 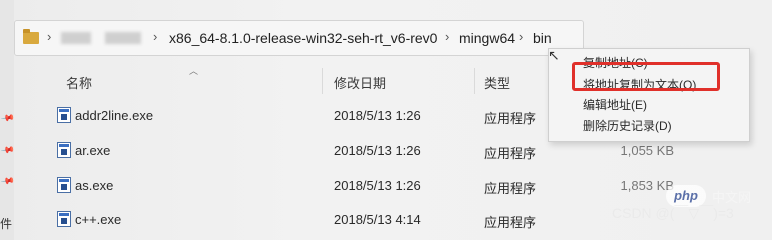 What do you see at coordinates (6, 223) in the screenshot?
I see `nav-item-label: 件` at bounding box center [6, 223].